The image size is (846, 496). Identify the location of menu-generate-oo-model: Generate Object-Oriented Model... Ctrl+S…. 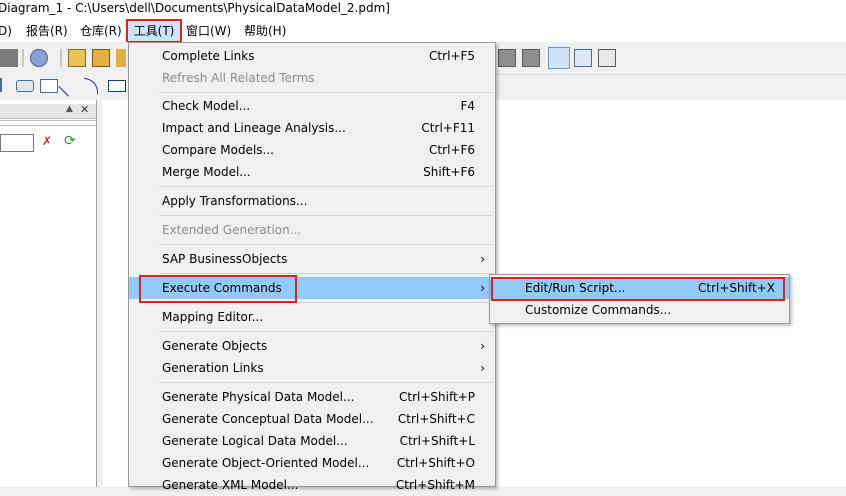
(312, 463).